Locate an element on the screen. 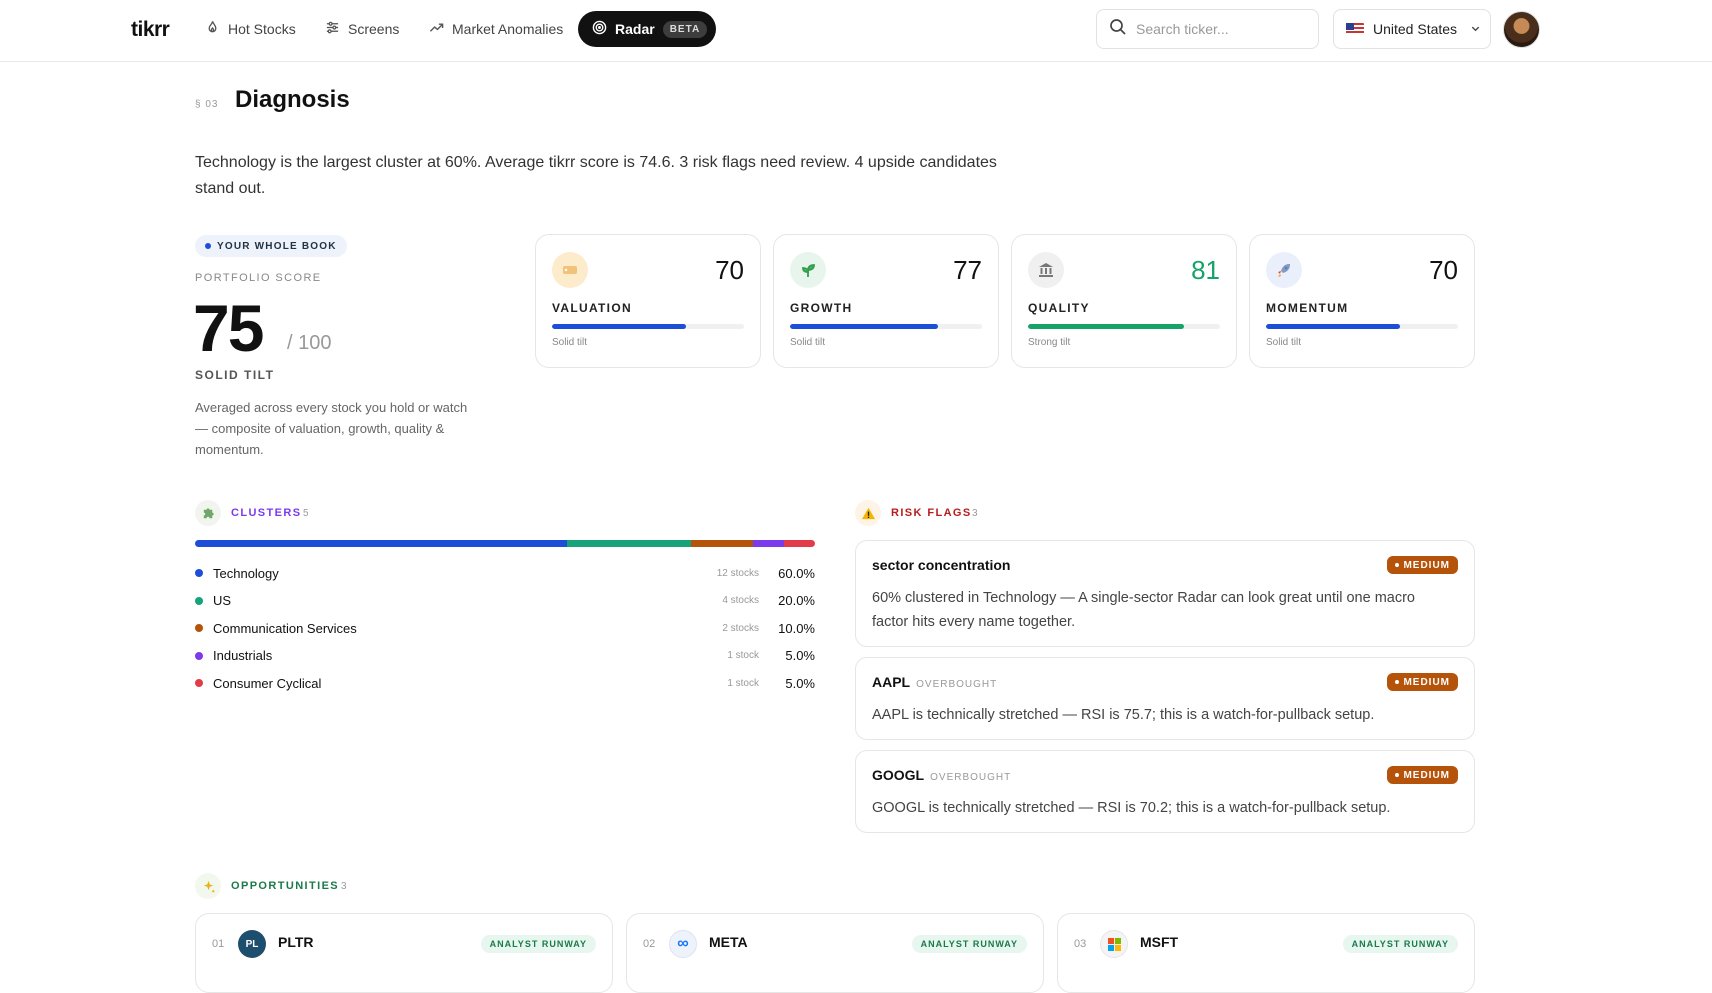 Image resolution: width=1712 pixels, height=993 pixels. opportunity-ticker: META is located at coordinates (728, 942).